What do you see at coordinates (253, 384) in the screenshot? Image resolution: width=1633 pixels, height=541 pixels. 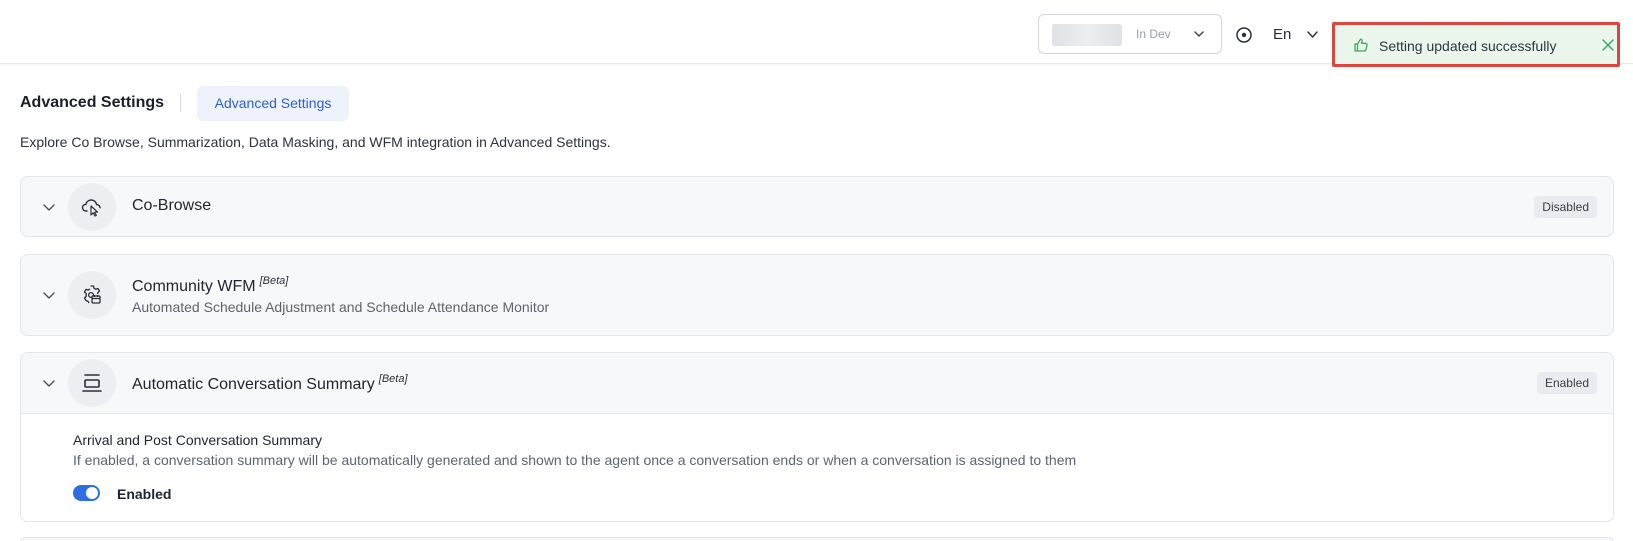 I see `section-title-text: Automatic Conversation Summary` at bounding box center [253, 384].